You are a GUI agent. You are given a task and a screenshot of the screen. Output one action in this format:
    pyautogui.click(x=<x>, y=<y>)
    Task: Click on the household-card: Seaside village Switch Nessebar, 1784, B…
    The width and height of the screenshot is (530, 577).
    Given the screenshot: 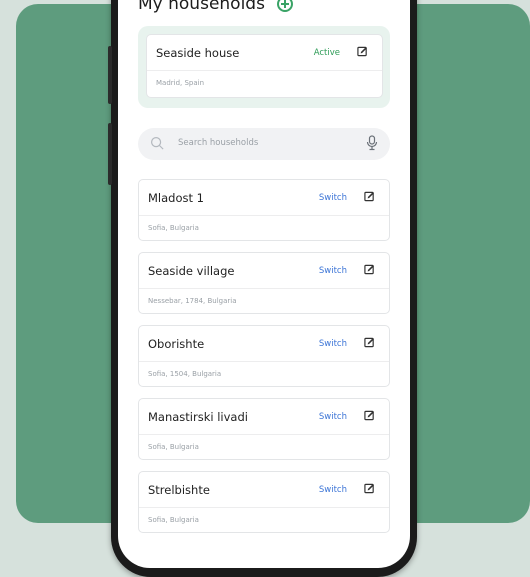 What is the action you would take?
    pyautogui.click(x=264, y=283)
    